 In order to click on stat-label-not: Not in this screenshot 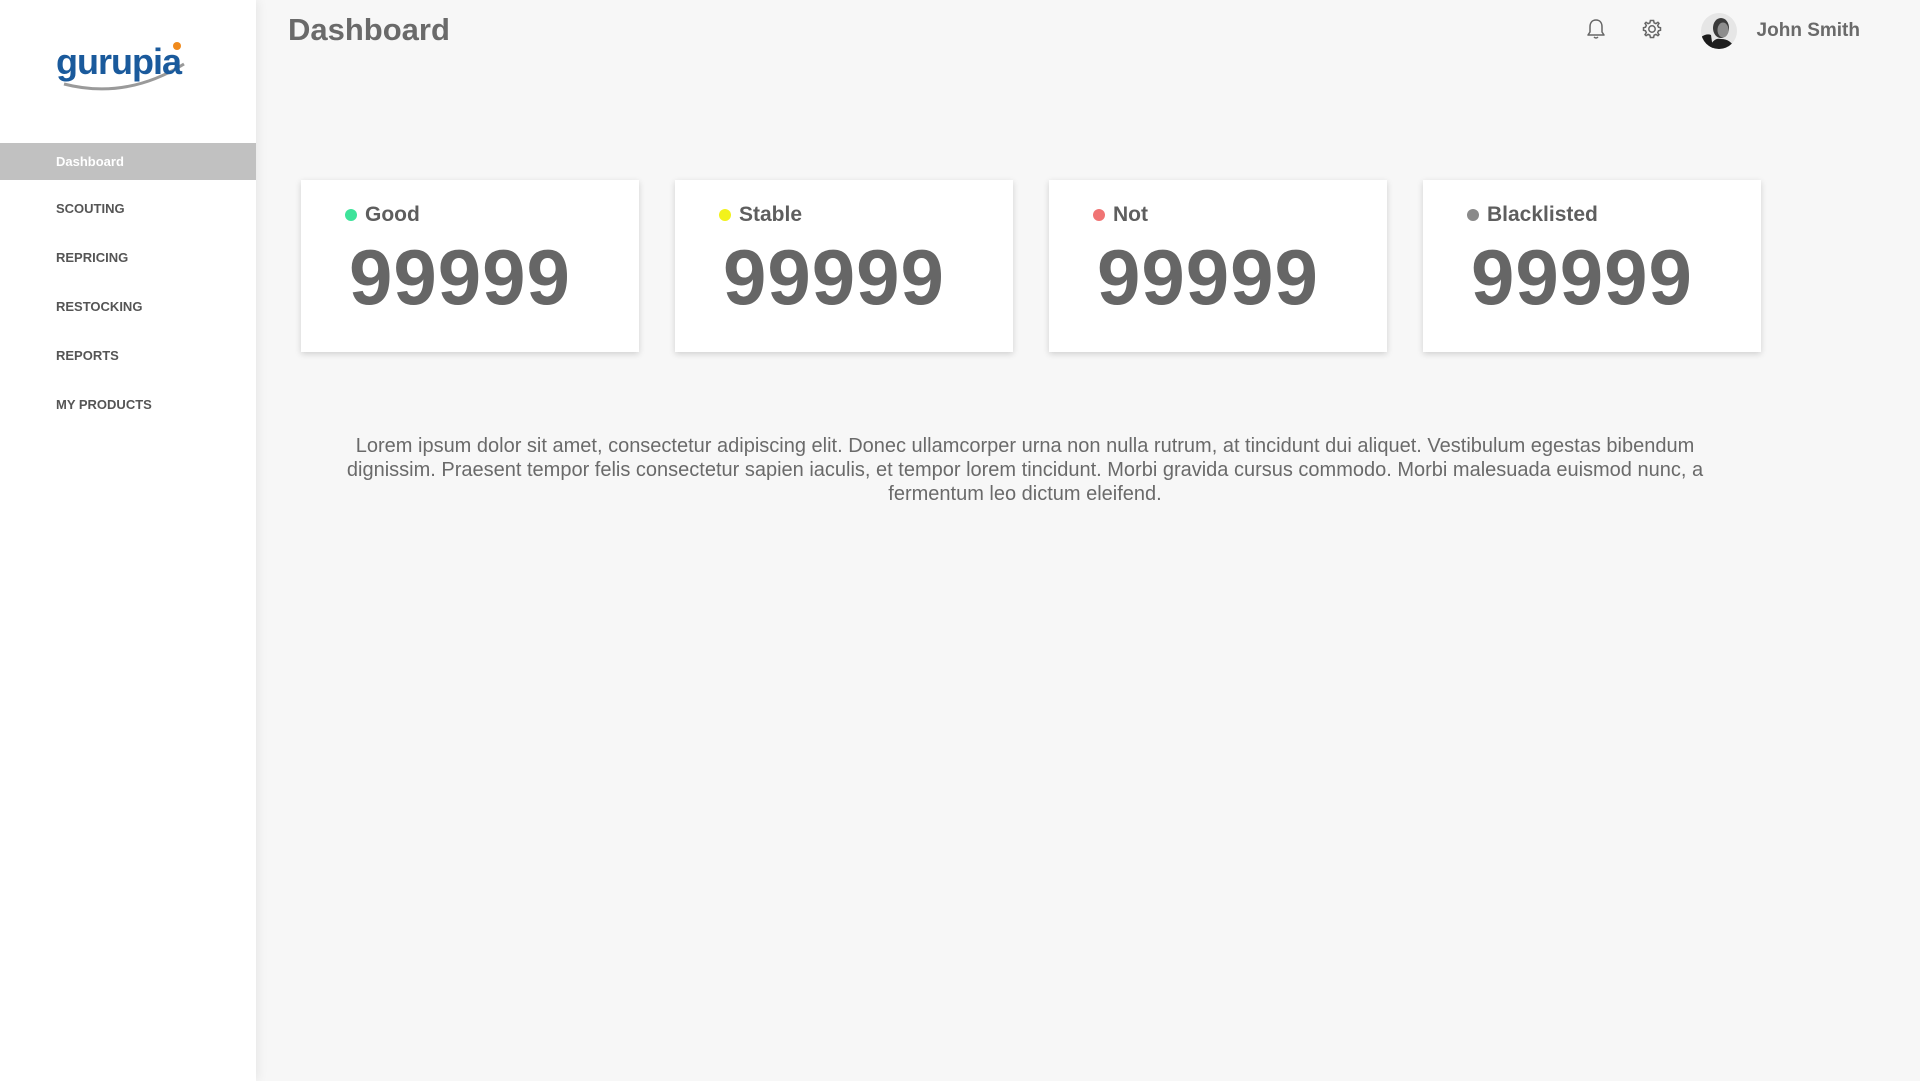, I will do `click(1120, 215)`.